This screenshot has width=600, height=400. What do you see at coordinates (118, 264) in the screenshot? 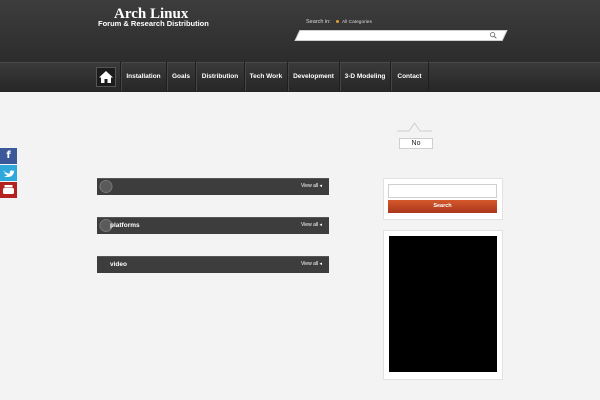
I see `section-title: video` at bounding box center [118, 264].